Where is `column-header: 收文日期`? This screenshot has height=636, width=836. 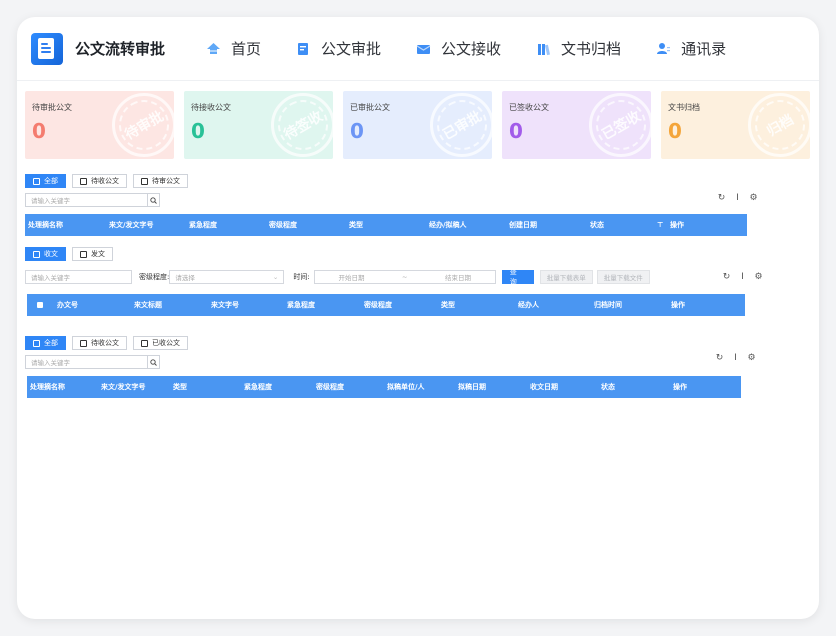
column-header: 收文日期 is located at coordinates (544, 387).